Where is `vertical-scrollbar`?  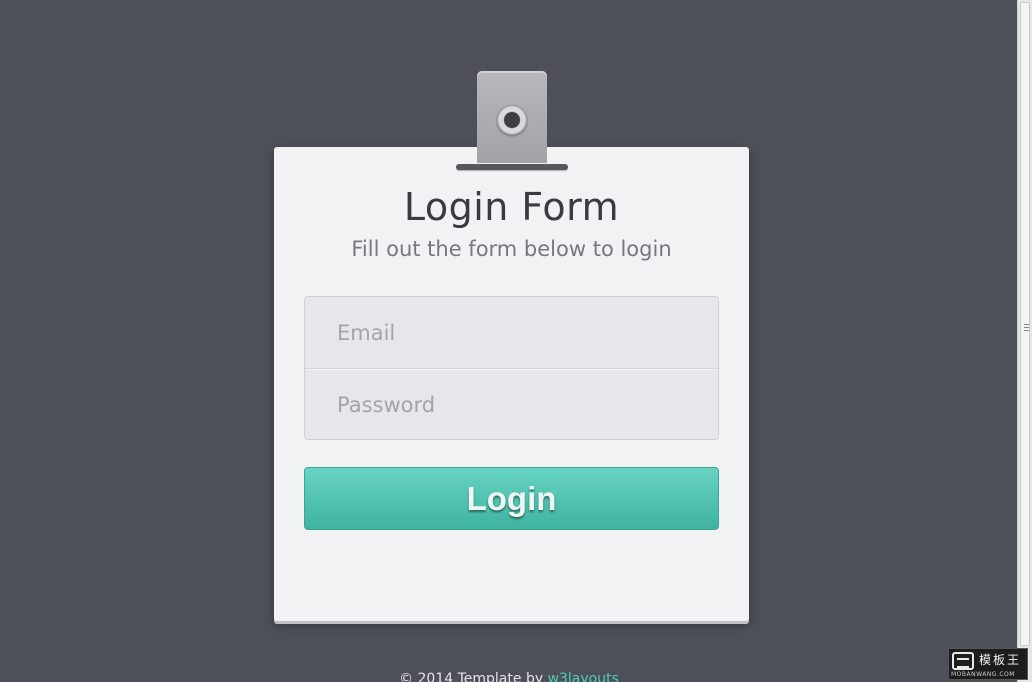 vertical-scrollbar is located at coordinates (1024, 341).